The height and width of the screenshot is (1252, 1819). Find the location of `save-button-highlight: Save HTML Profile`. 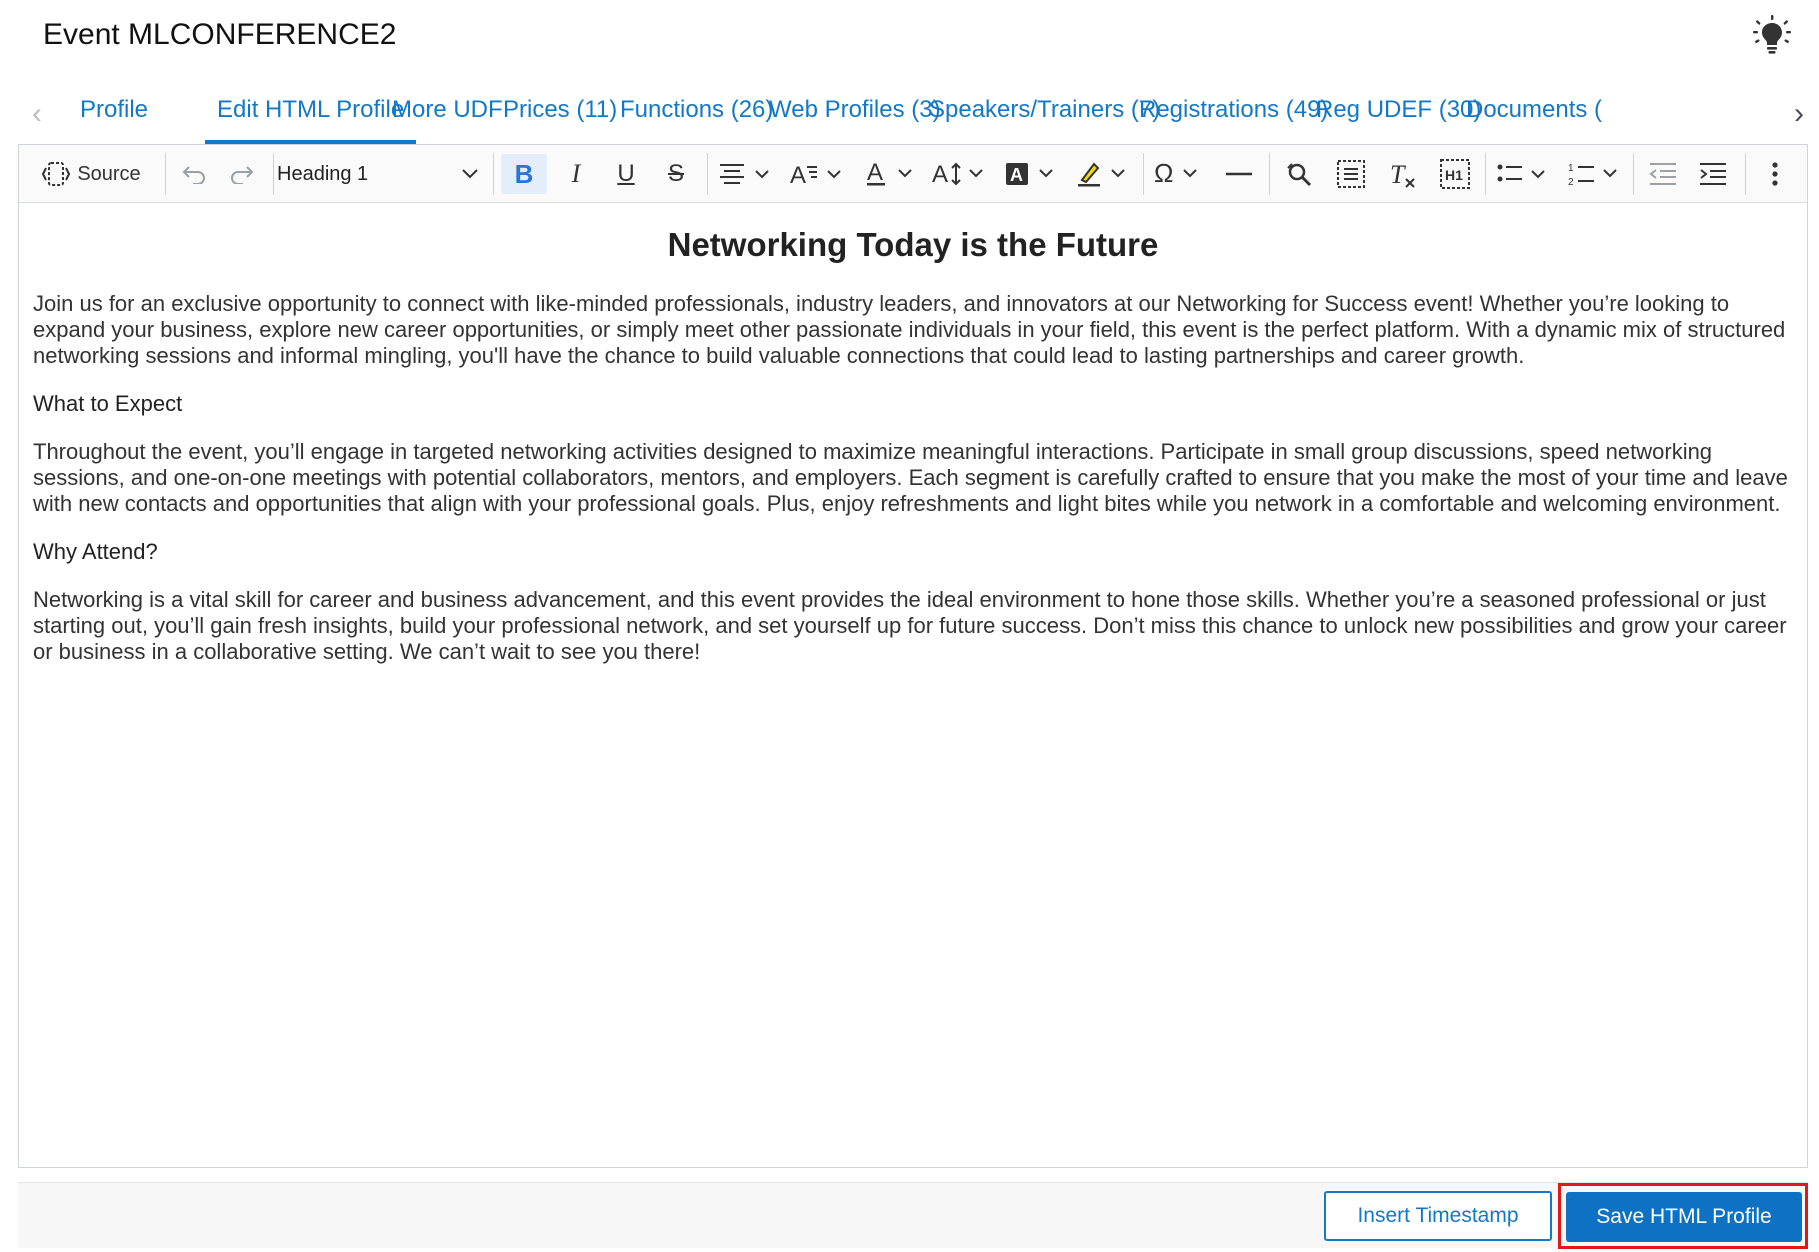

save-button-highlight: Save HTML Profile is located at coordinates (1683, 1216).